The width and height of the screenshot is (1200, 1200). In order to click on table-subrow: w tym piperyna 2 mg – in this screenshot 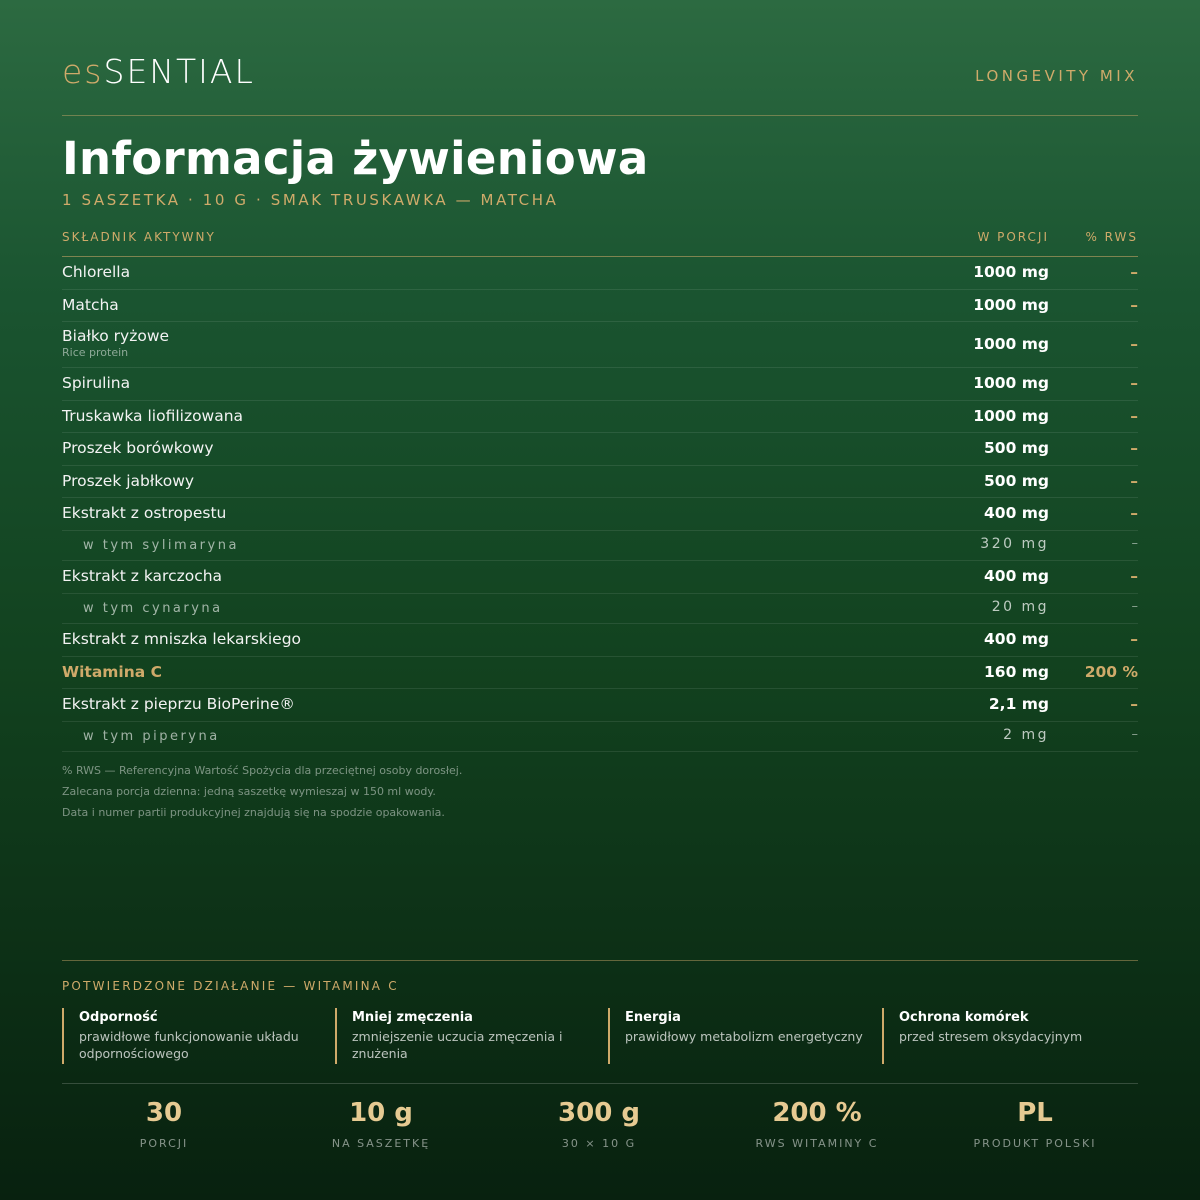, I will do `click(600, 737)`.